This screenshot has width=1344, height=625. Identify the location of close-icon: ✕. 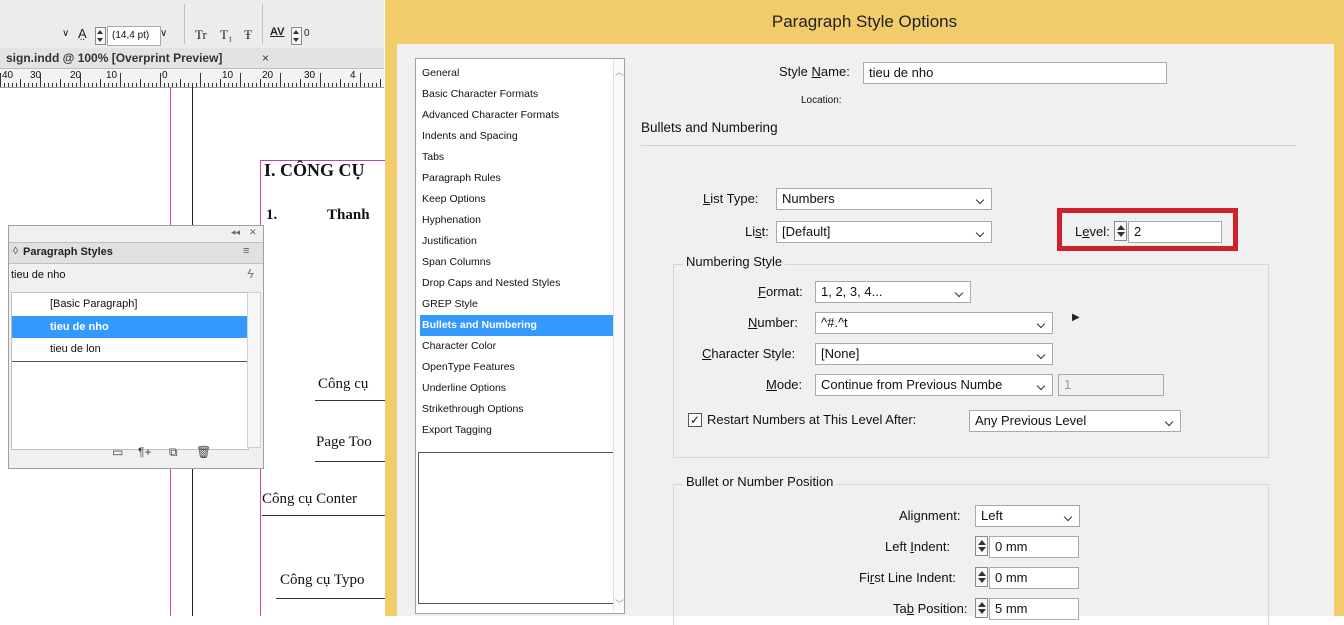
(253, 232).